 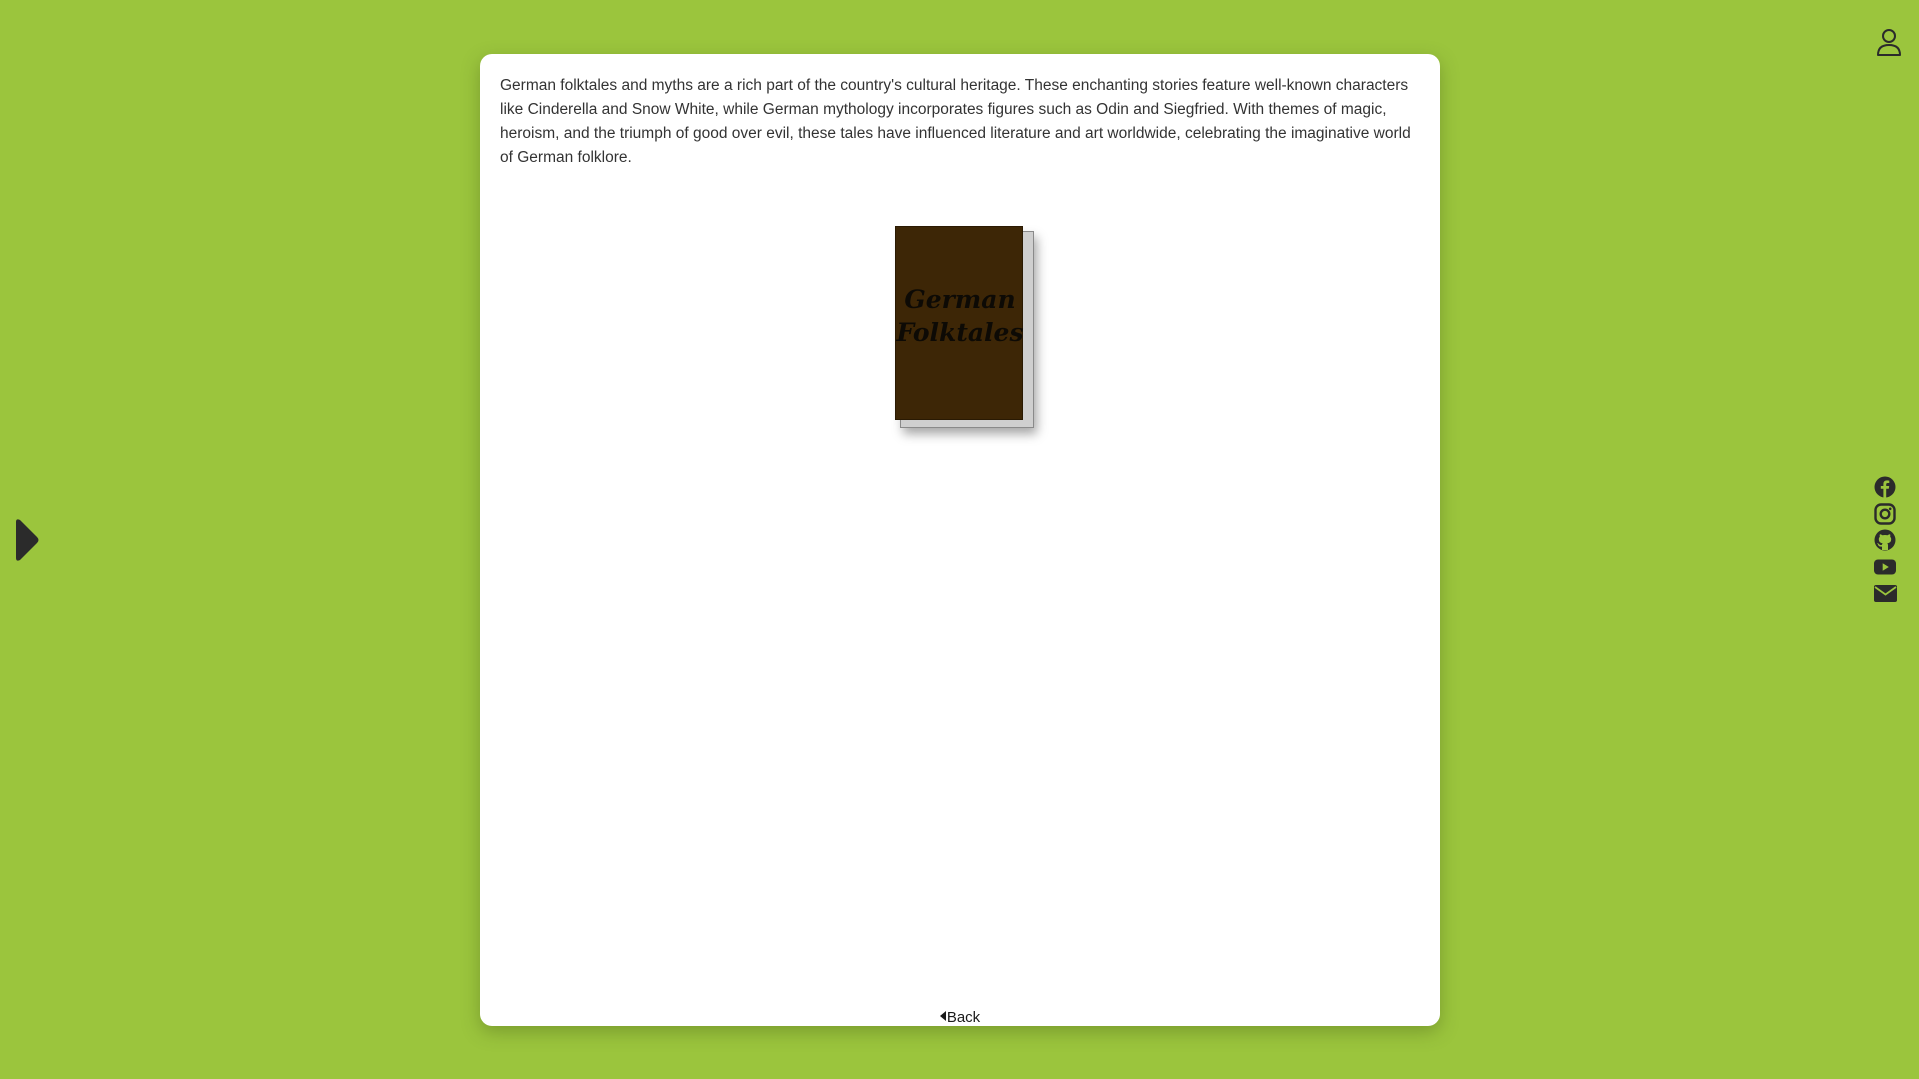 I want to click on book-title: German Folktales, so click(x=960, y=316).